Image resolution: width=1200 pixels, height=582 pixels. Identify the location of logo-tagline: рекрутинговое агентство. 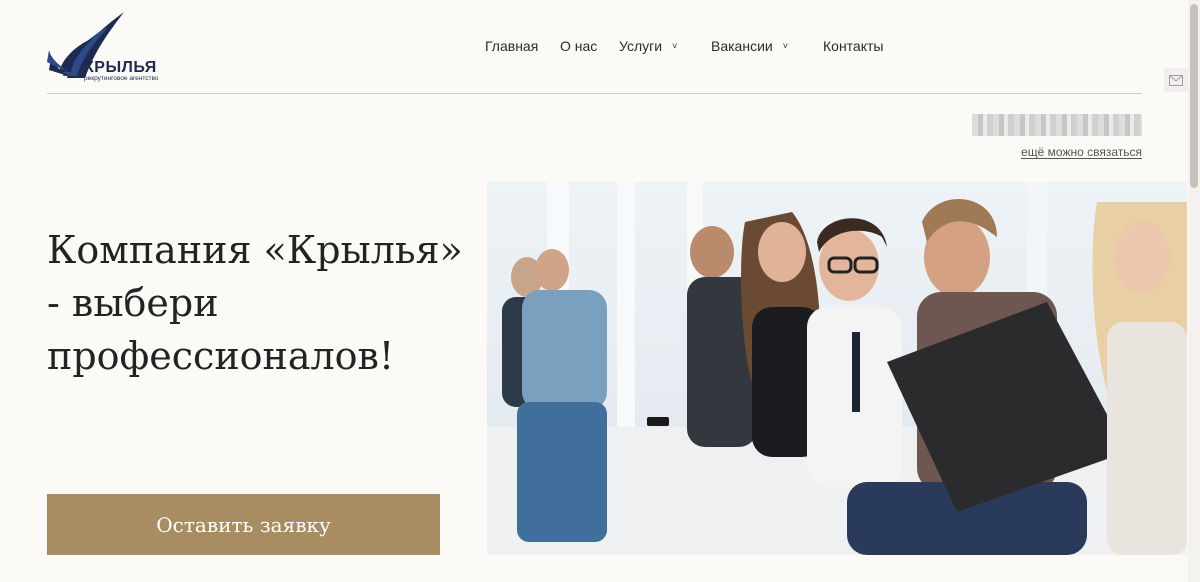
(121, 78).